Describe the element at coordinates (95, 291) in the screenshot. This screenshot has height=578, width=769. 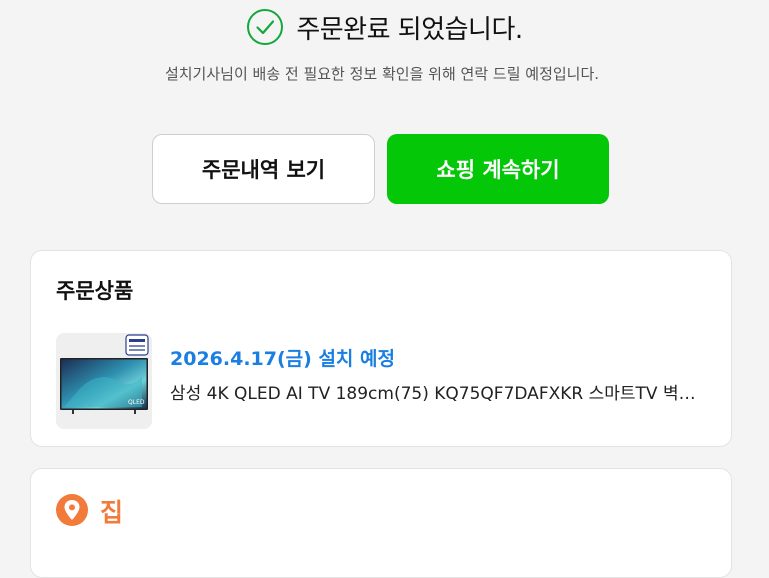
I see `section-title: 주문상품` at that location.